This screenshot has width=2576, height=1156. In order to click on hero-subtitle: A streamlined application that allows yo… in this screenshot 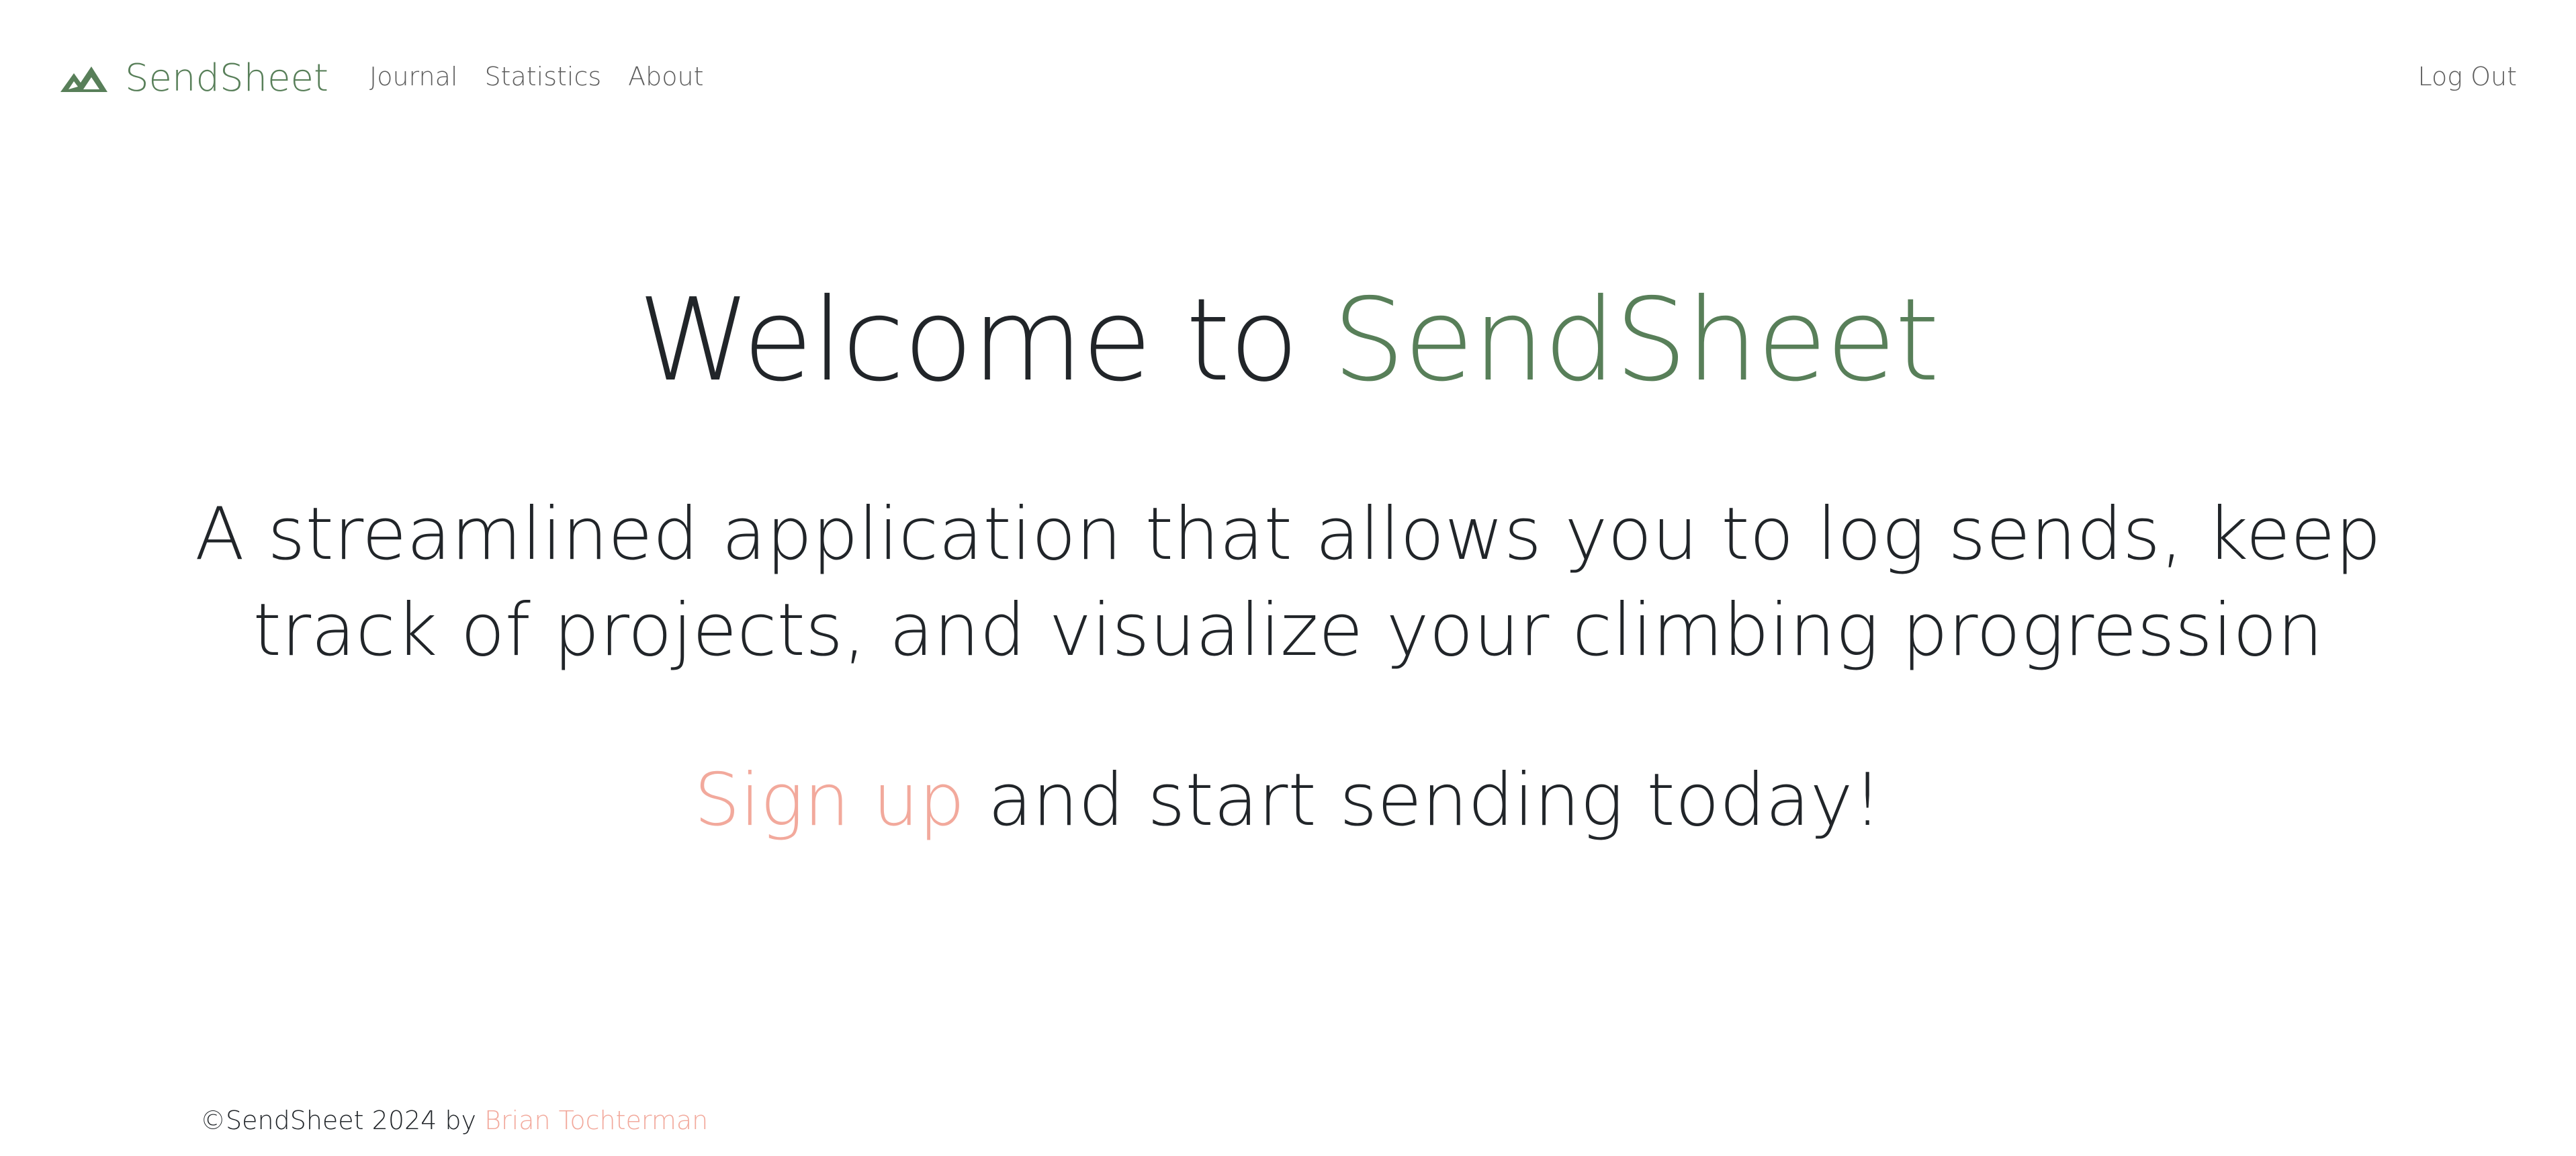, I will do `click(1288, 582)`.